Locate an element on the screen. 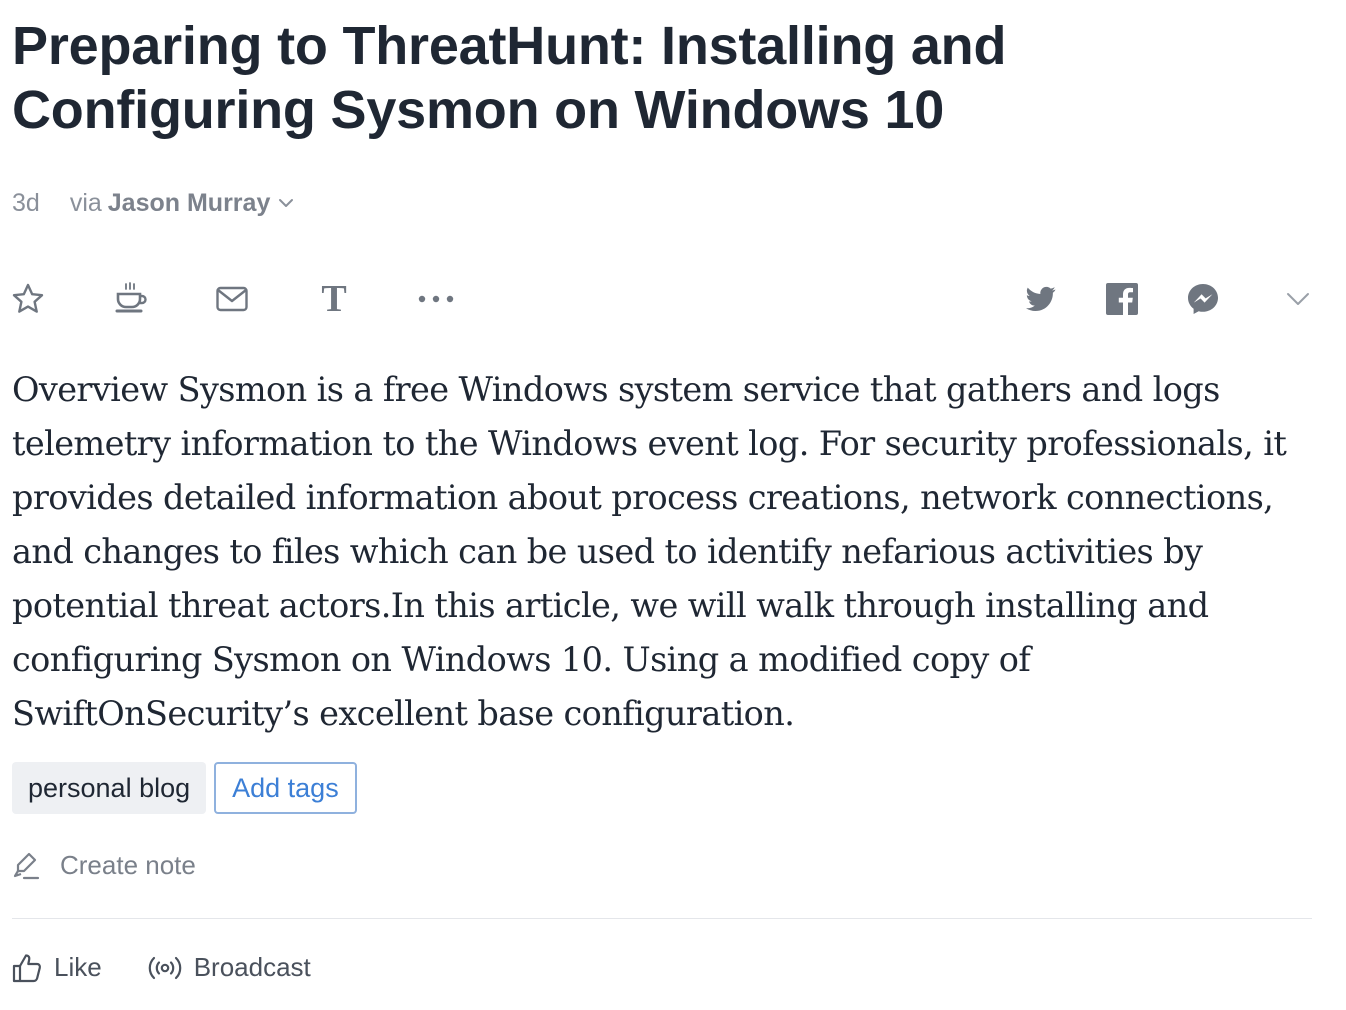  like-label: Like is located at coordinates (78, 967).